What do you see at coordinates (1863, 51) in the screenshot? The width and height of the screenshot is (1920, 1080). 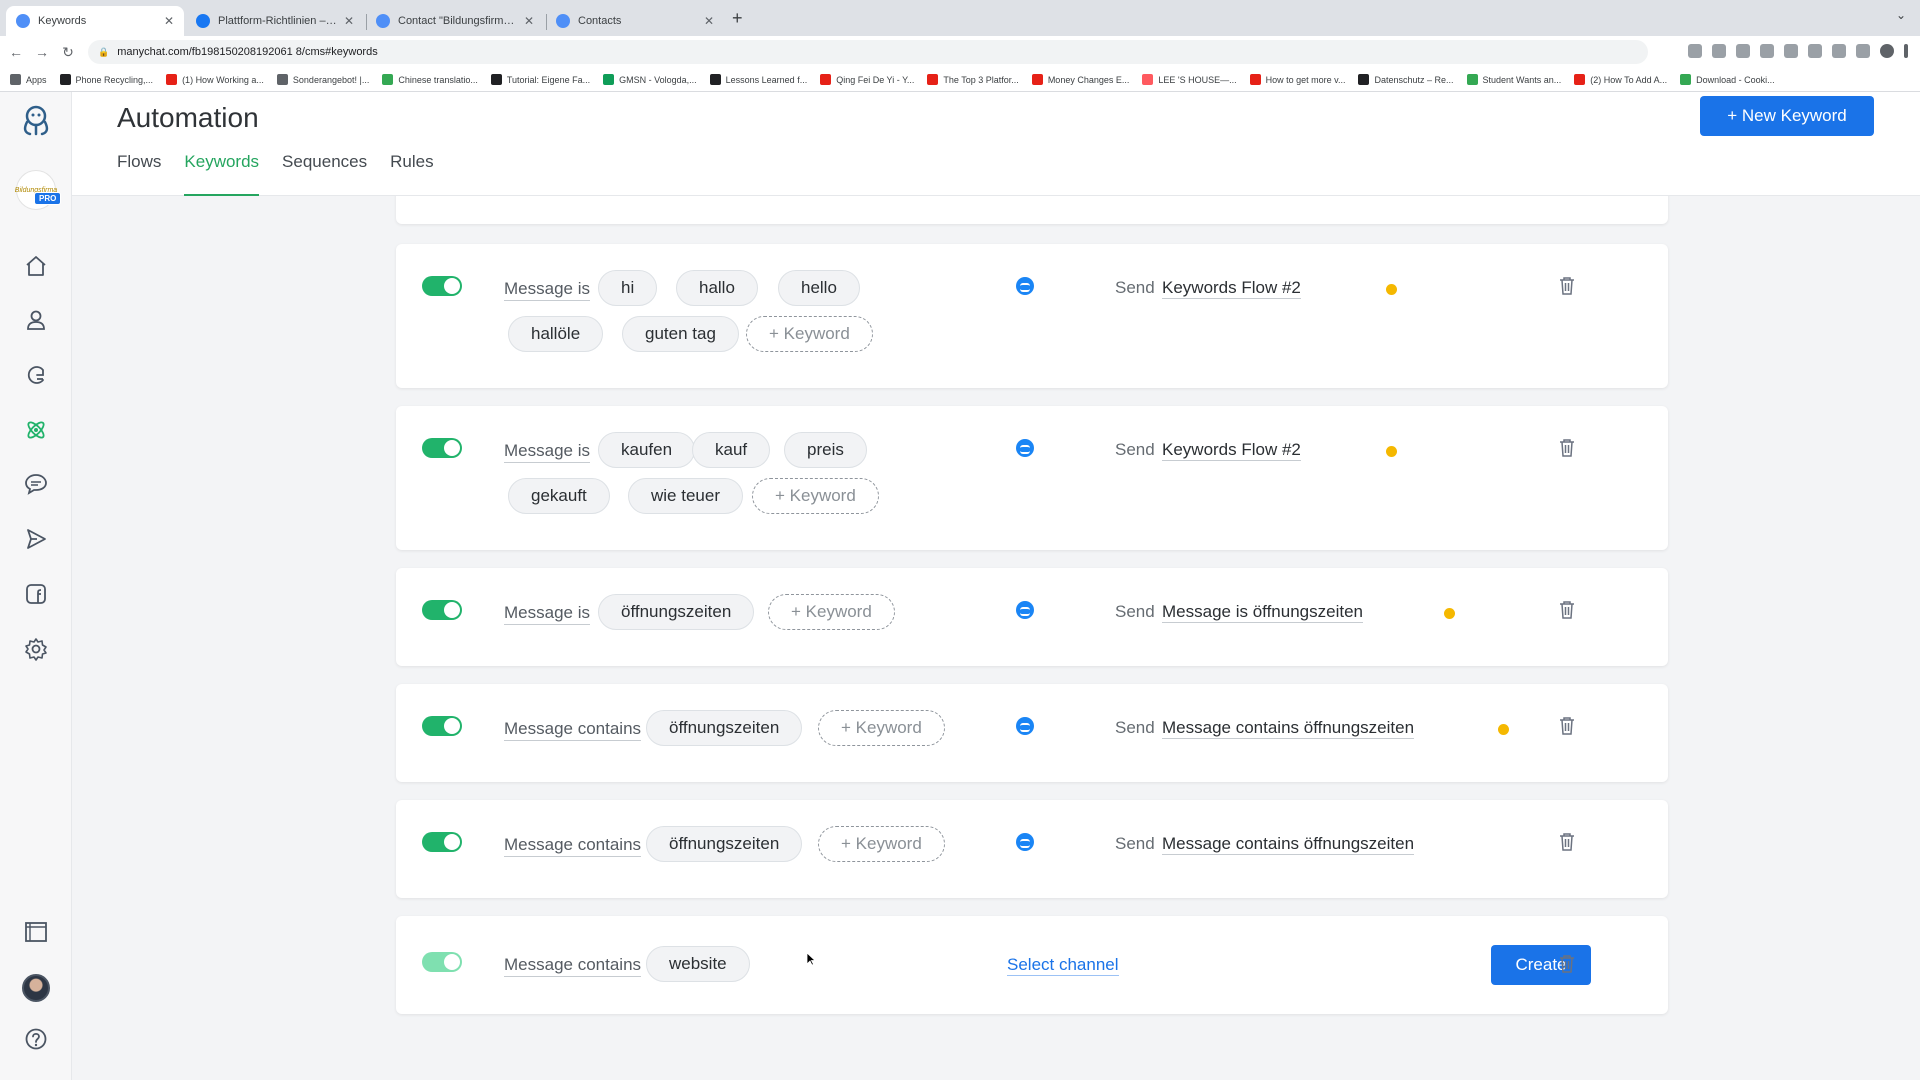 I see `sidepanel-icon` at bounding box center [1863, 51].